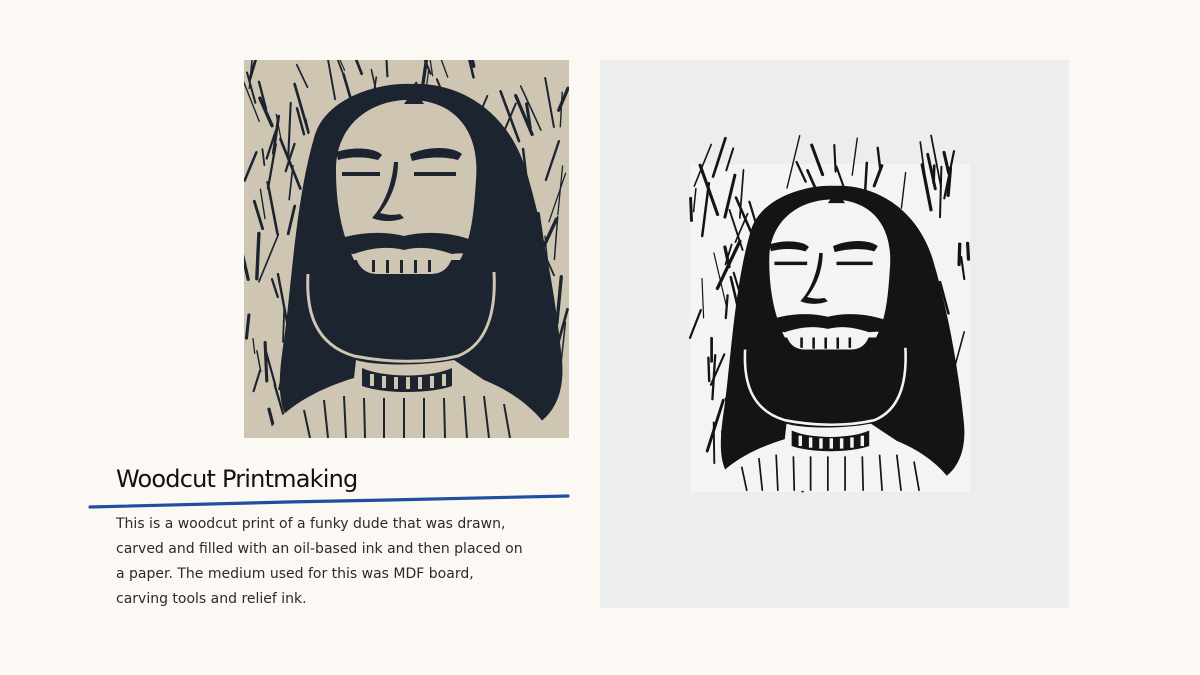 This screenshot has height=675, width=1200. Describe the element at coordinates (329, 501) in the screenshot. I see `title-underline` at that location.